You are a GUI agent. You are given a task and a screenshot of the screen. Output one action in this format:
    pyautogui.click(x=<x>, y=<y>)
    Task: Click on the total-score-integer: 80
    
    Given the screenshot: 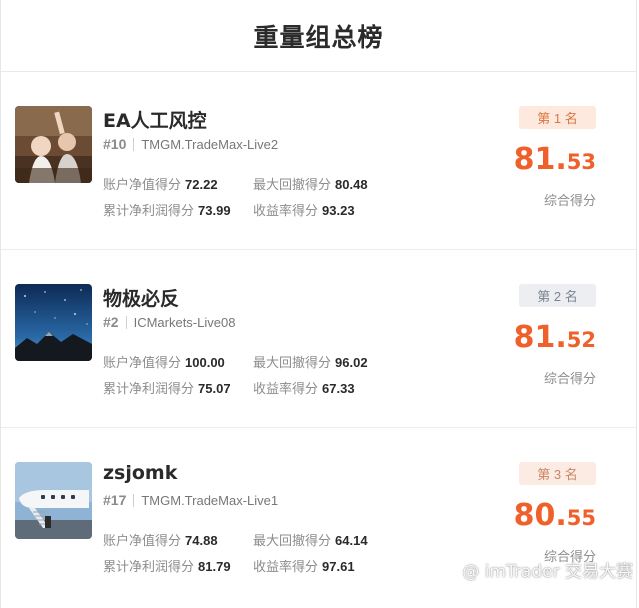 What is the action you would take?
    pyautogui.click(x=534, y=515)
    